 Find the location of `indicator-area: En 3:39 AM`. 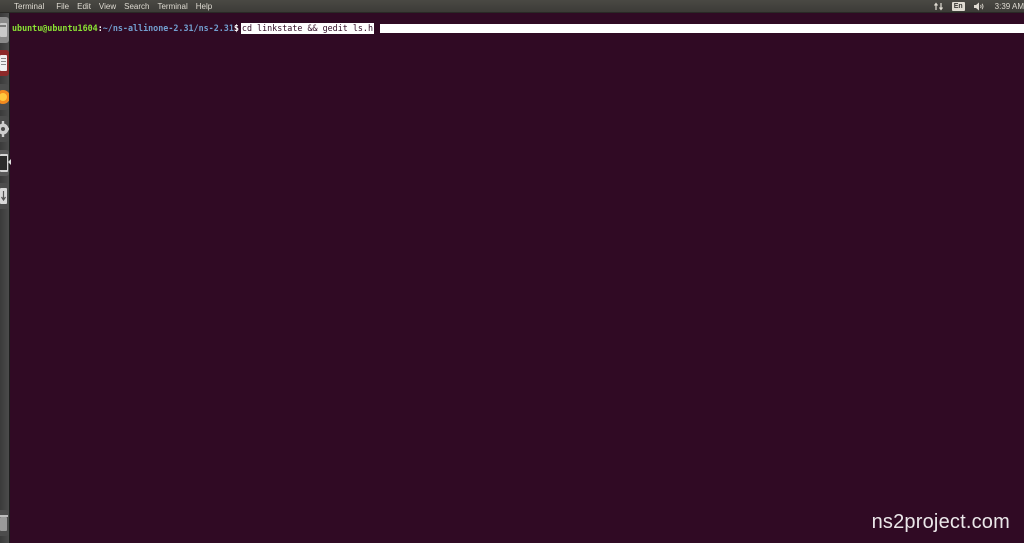

indicator-area: En 3:39 AM is located at coordinates (975, 6).